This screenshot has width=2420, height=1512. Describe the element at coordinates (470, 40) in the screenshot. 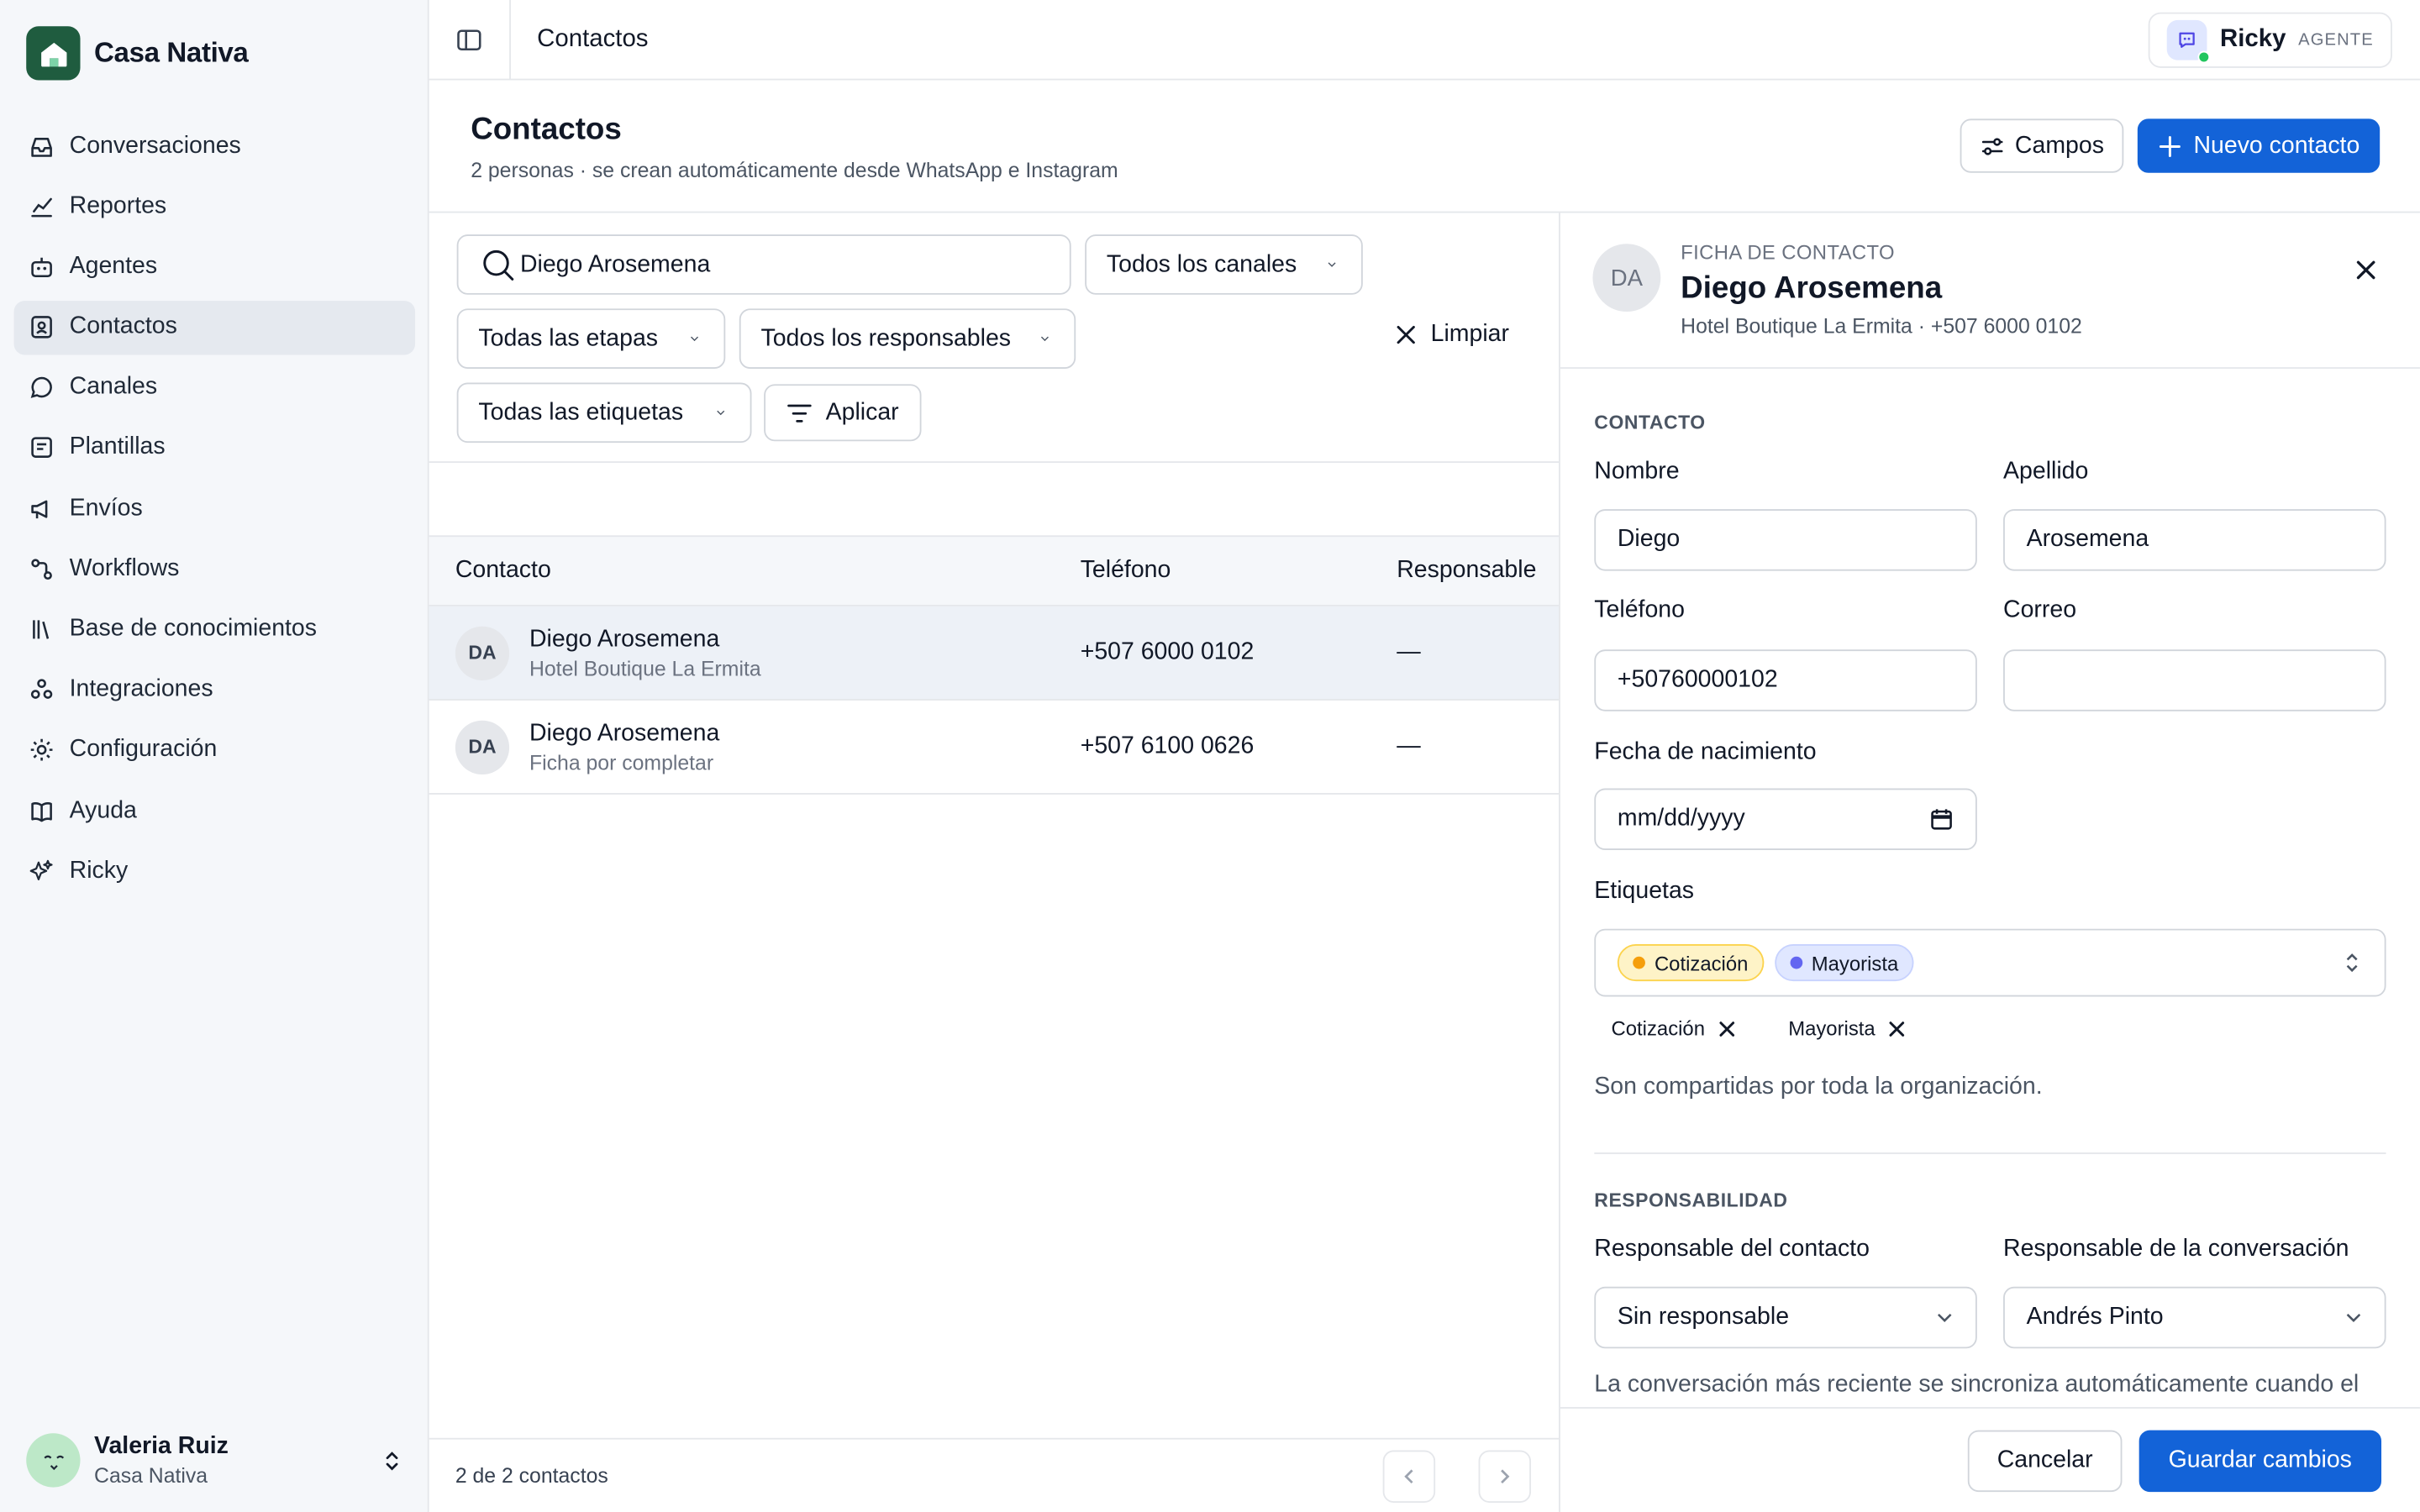

I see `sidebar-toggle-button` at that location.